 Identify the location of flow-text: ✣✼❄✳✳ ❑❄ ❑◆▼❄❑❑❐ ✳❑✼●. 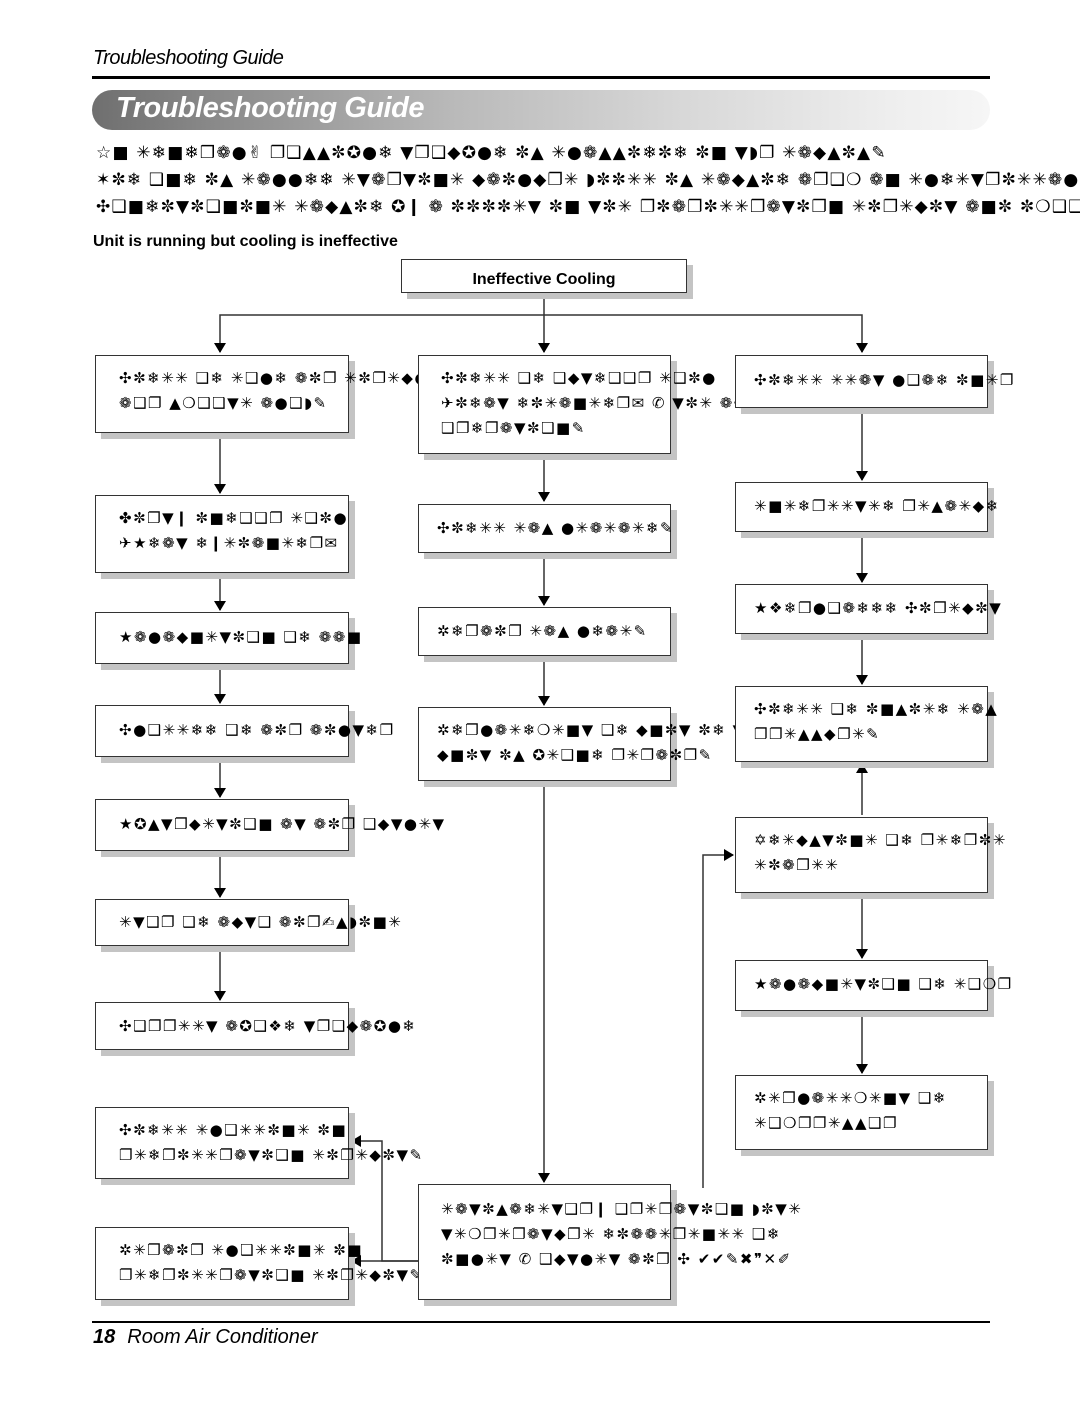
(579, 378).